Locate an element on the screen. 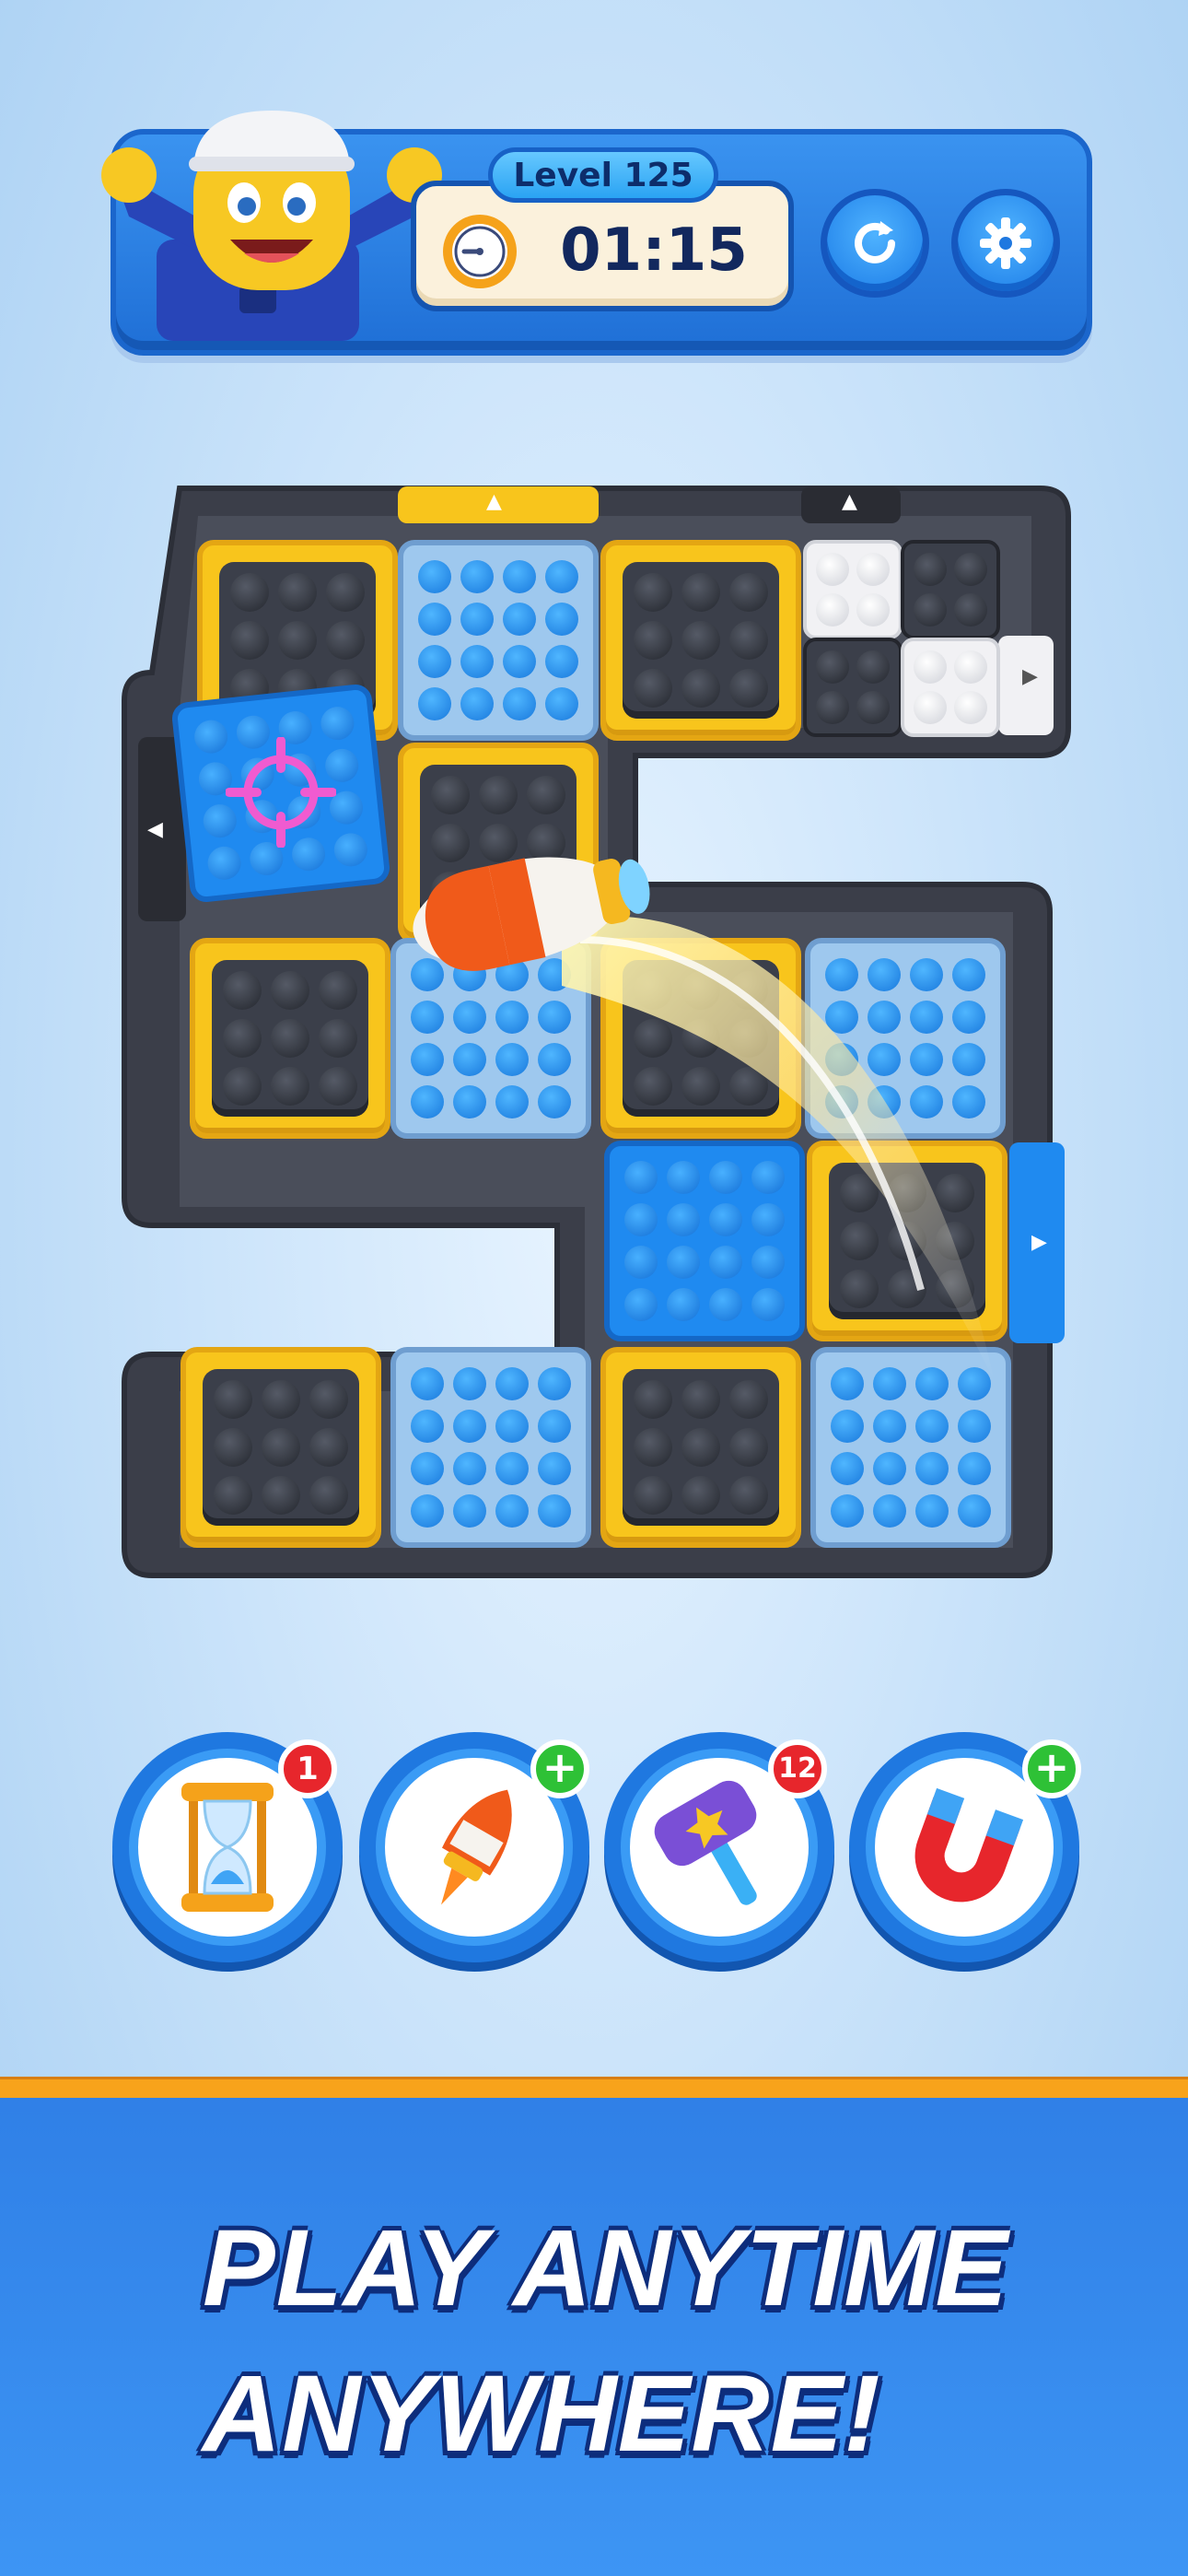 This screenshot has height=2576, width=1188. target-crosshair-icon is located at coordinates (281, 792).